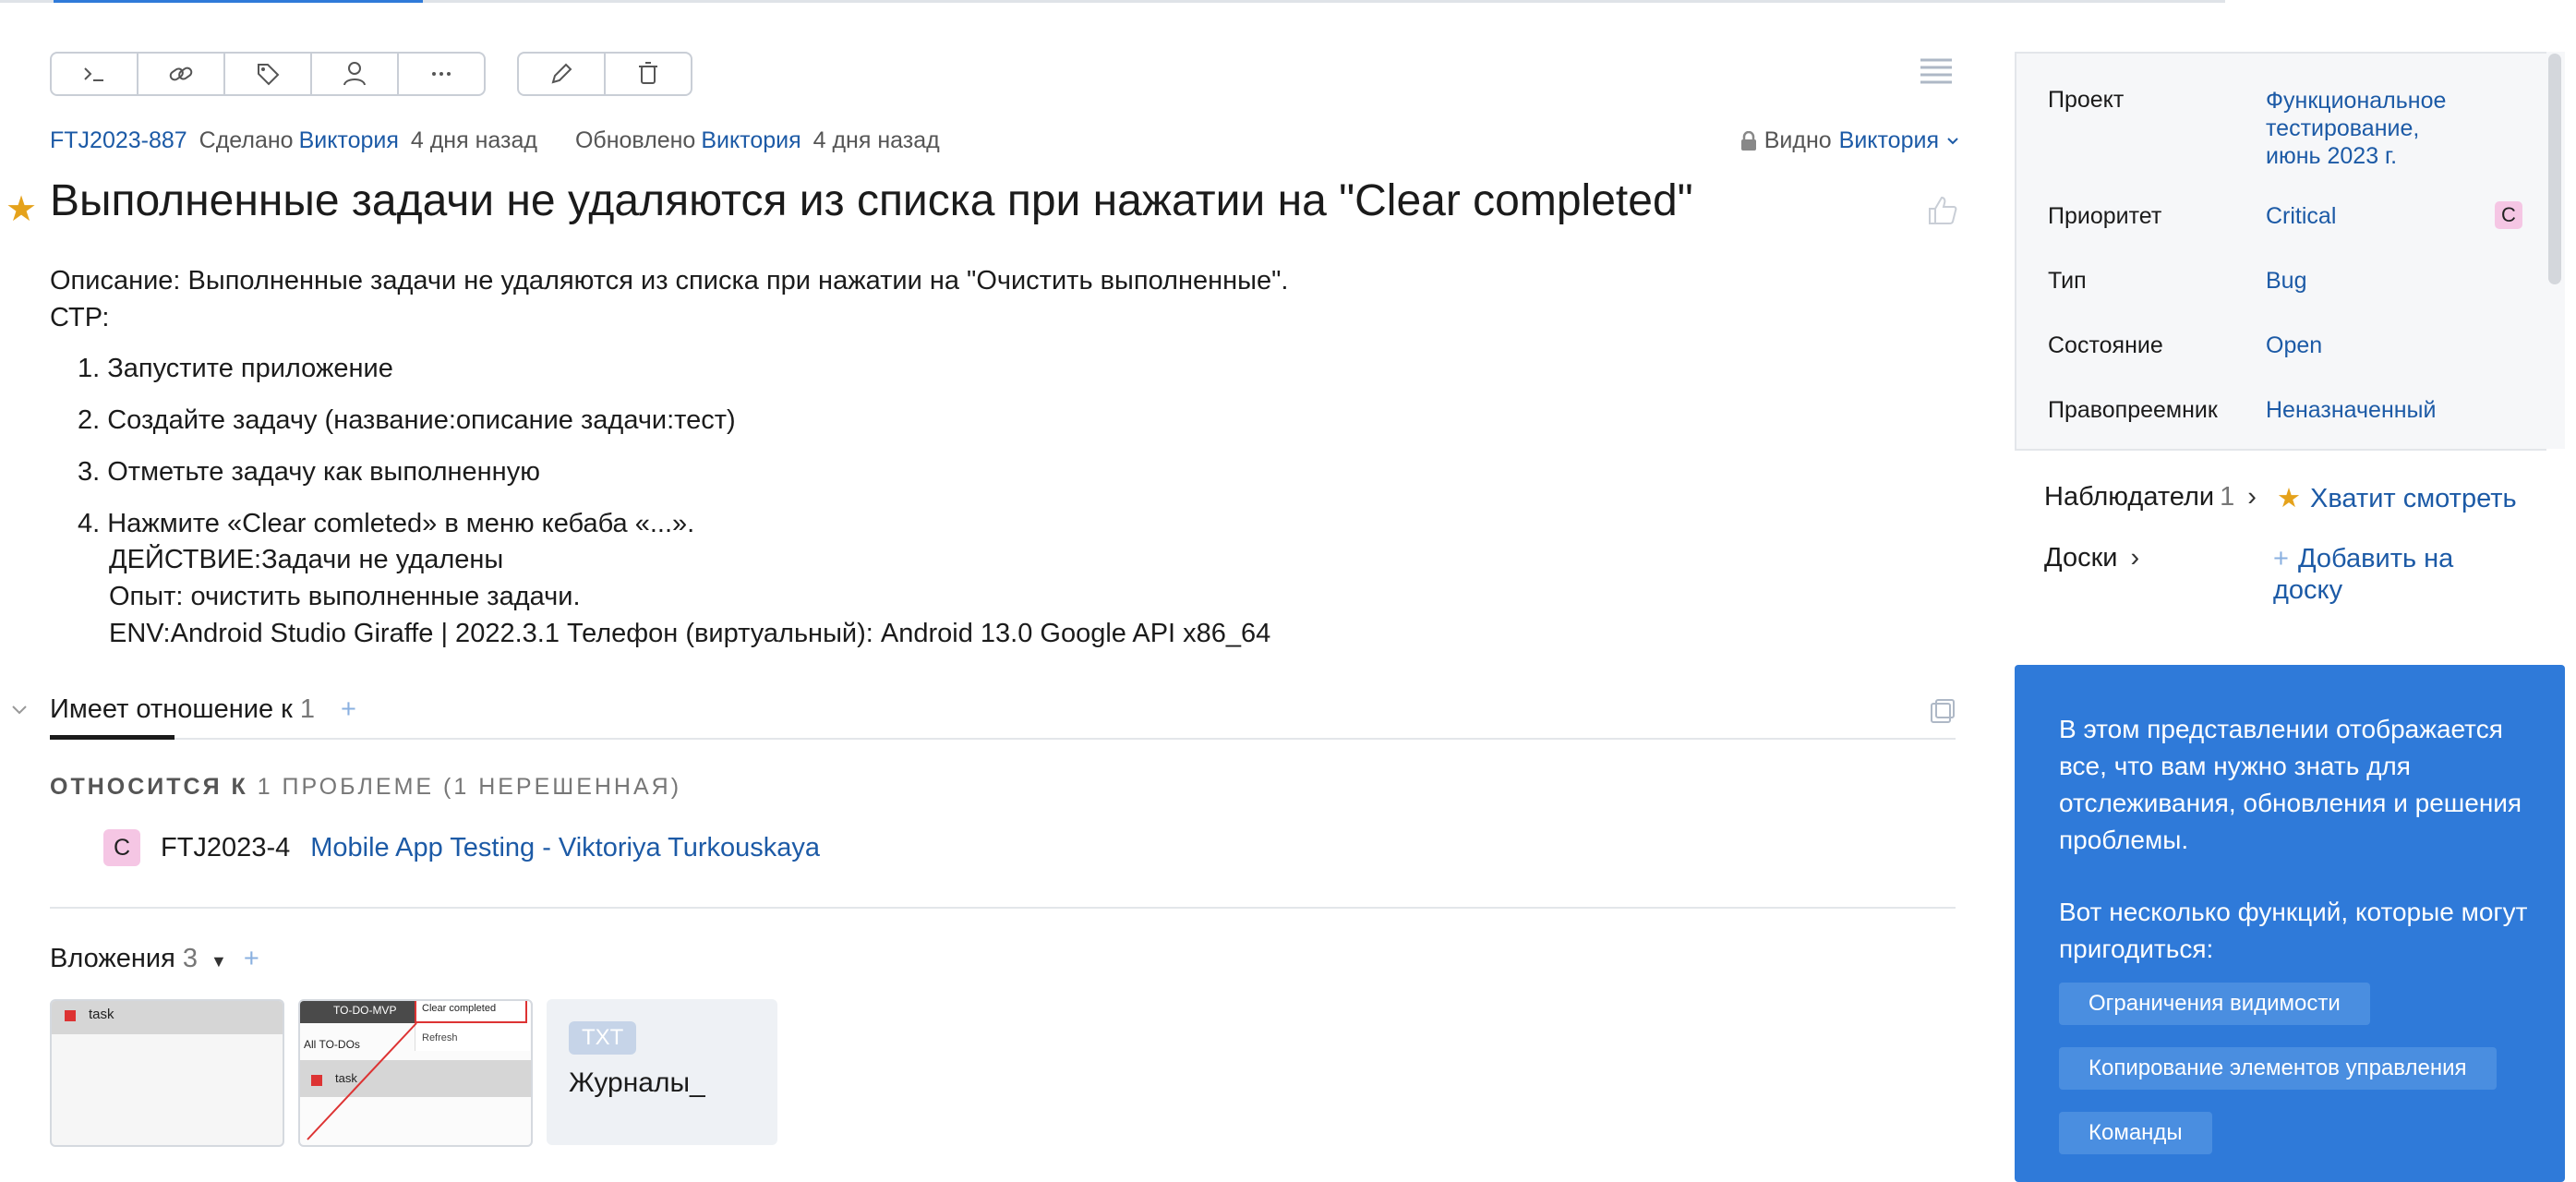 The image size is (2576, 1182). What do you see at coordinates (2133, 410) in the screenshot?
I see `property-label: Правопреемник` at bounding box center [2133, 410].